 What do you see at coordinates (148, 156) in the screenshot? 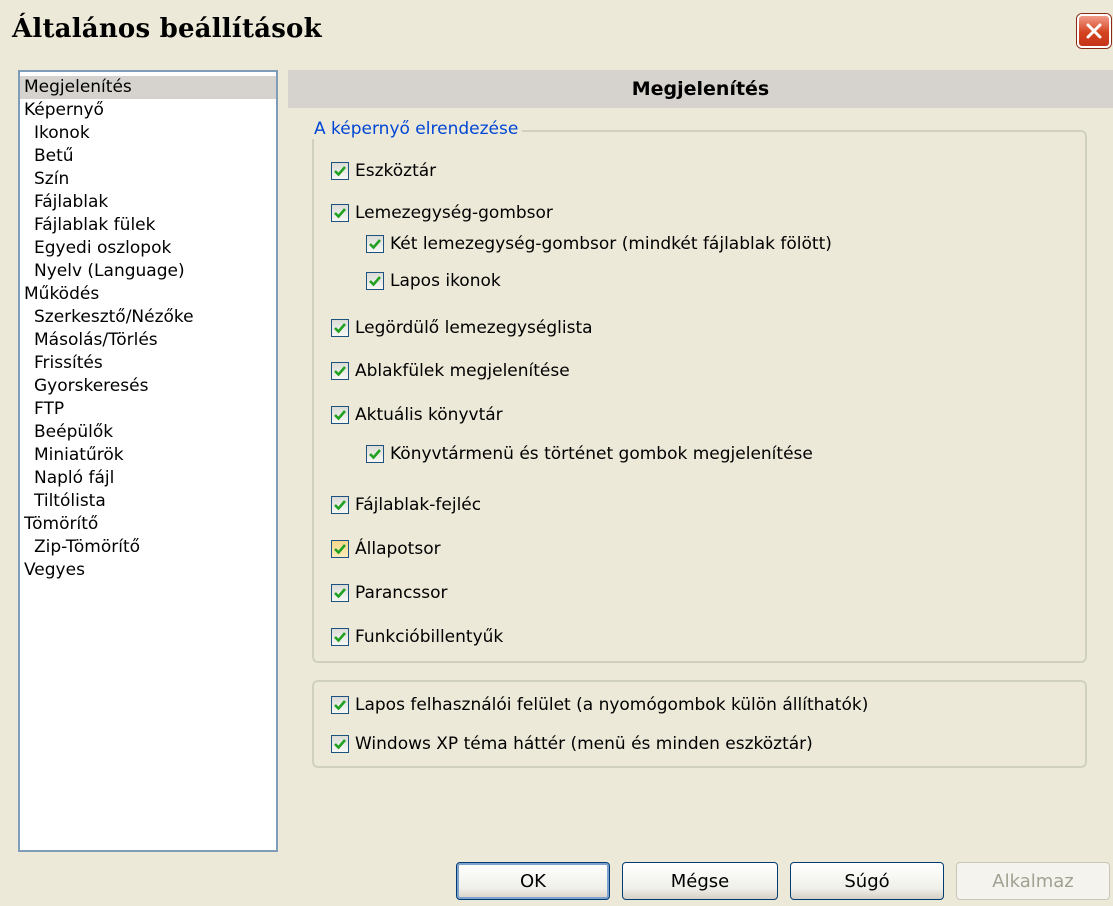
I see `tree-item-betu: Betű` at bounding box center [148, 156].